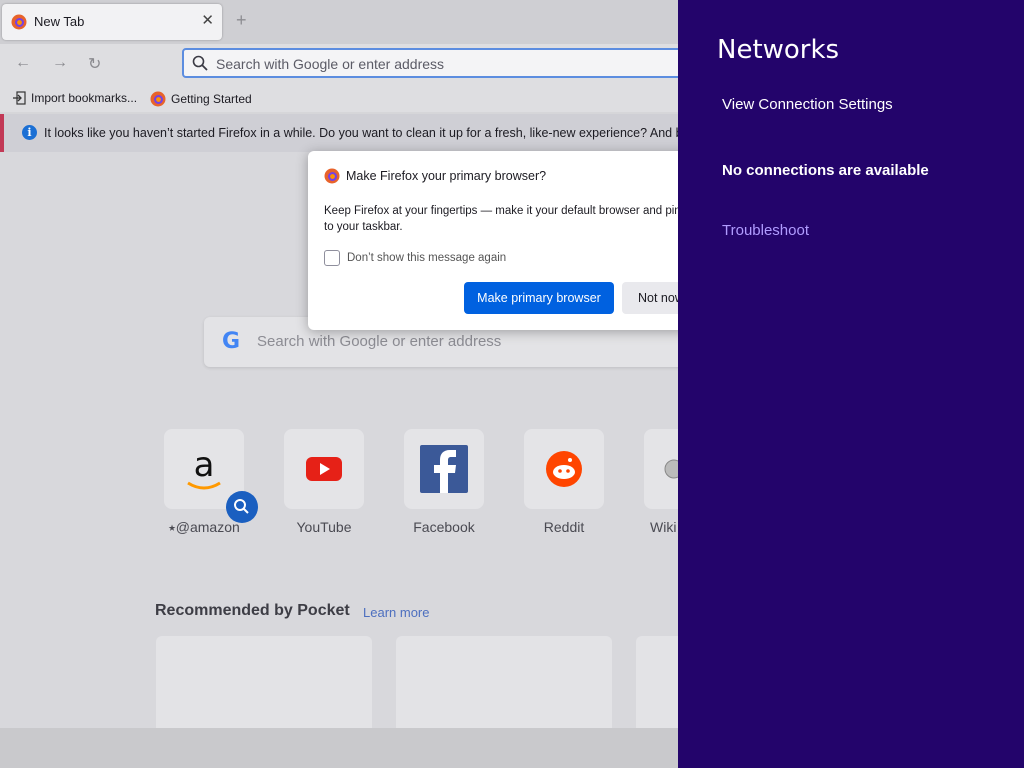  I want to click on dialog-header: Make Firefox your primary browser?, so click(435, 176).